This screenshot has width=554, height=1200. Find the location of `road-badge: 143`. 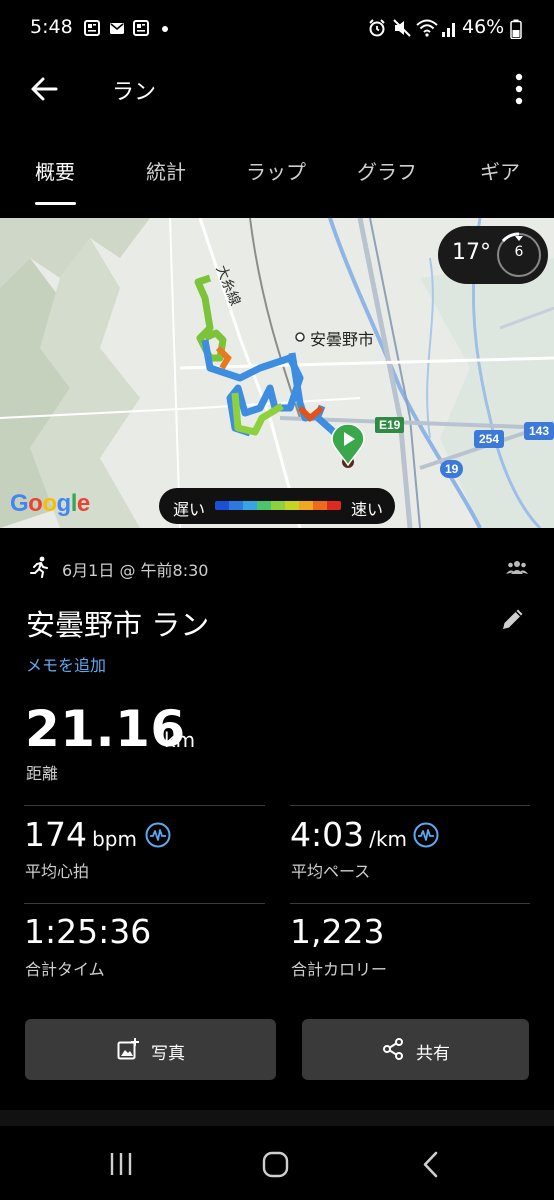

road-badge: 143 is located at coordinates (539, 431).